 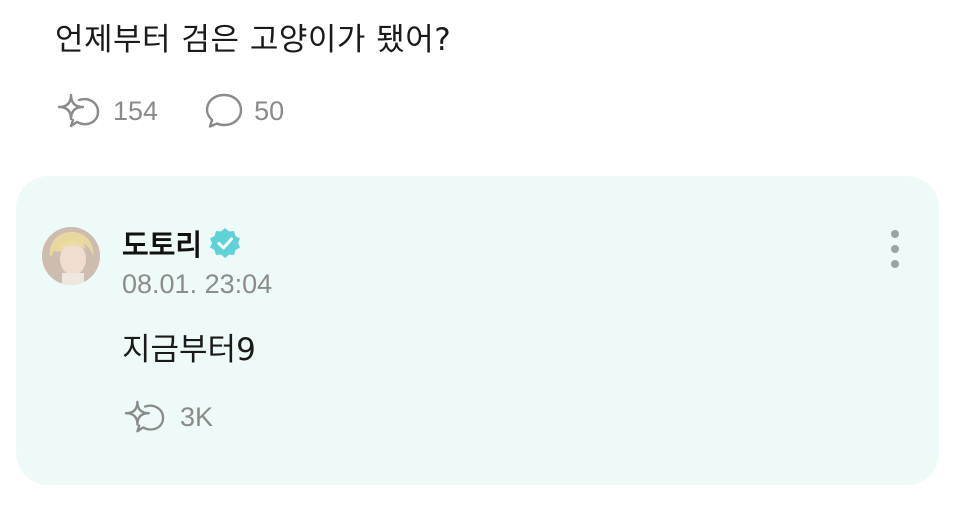 What do you see at coordinates (169, 111) in the screenshot?
I see `post-actions: 154 50` at bounding box center [169, 111].